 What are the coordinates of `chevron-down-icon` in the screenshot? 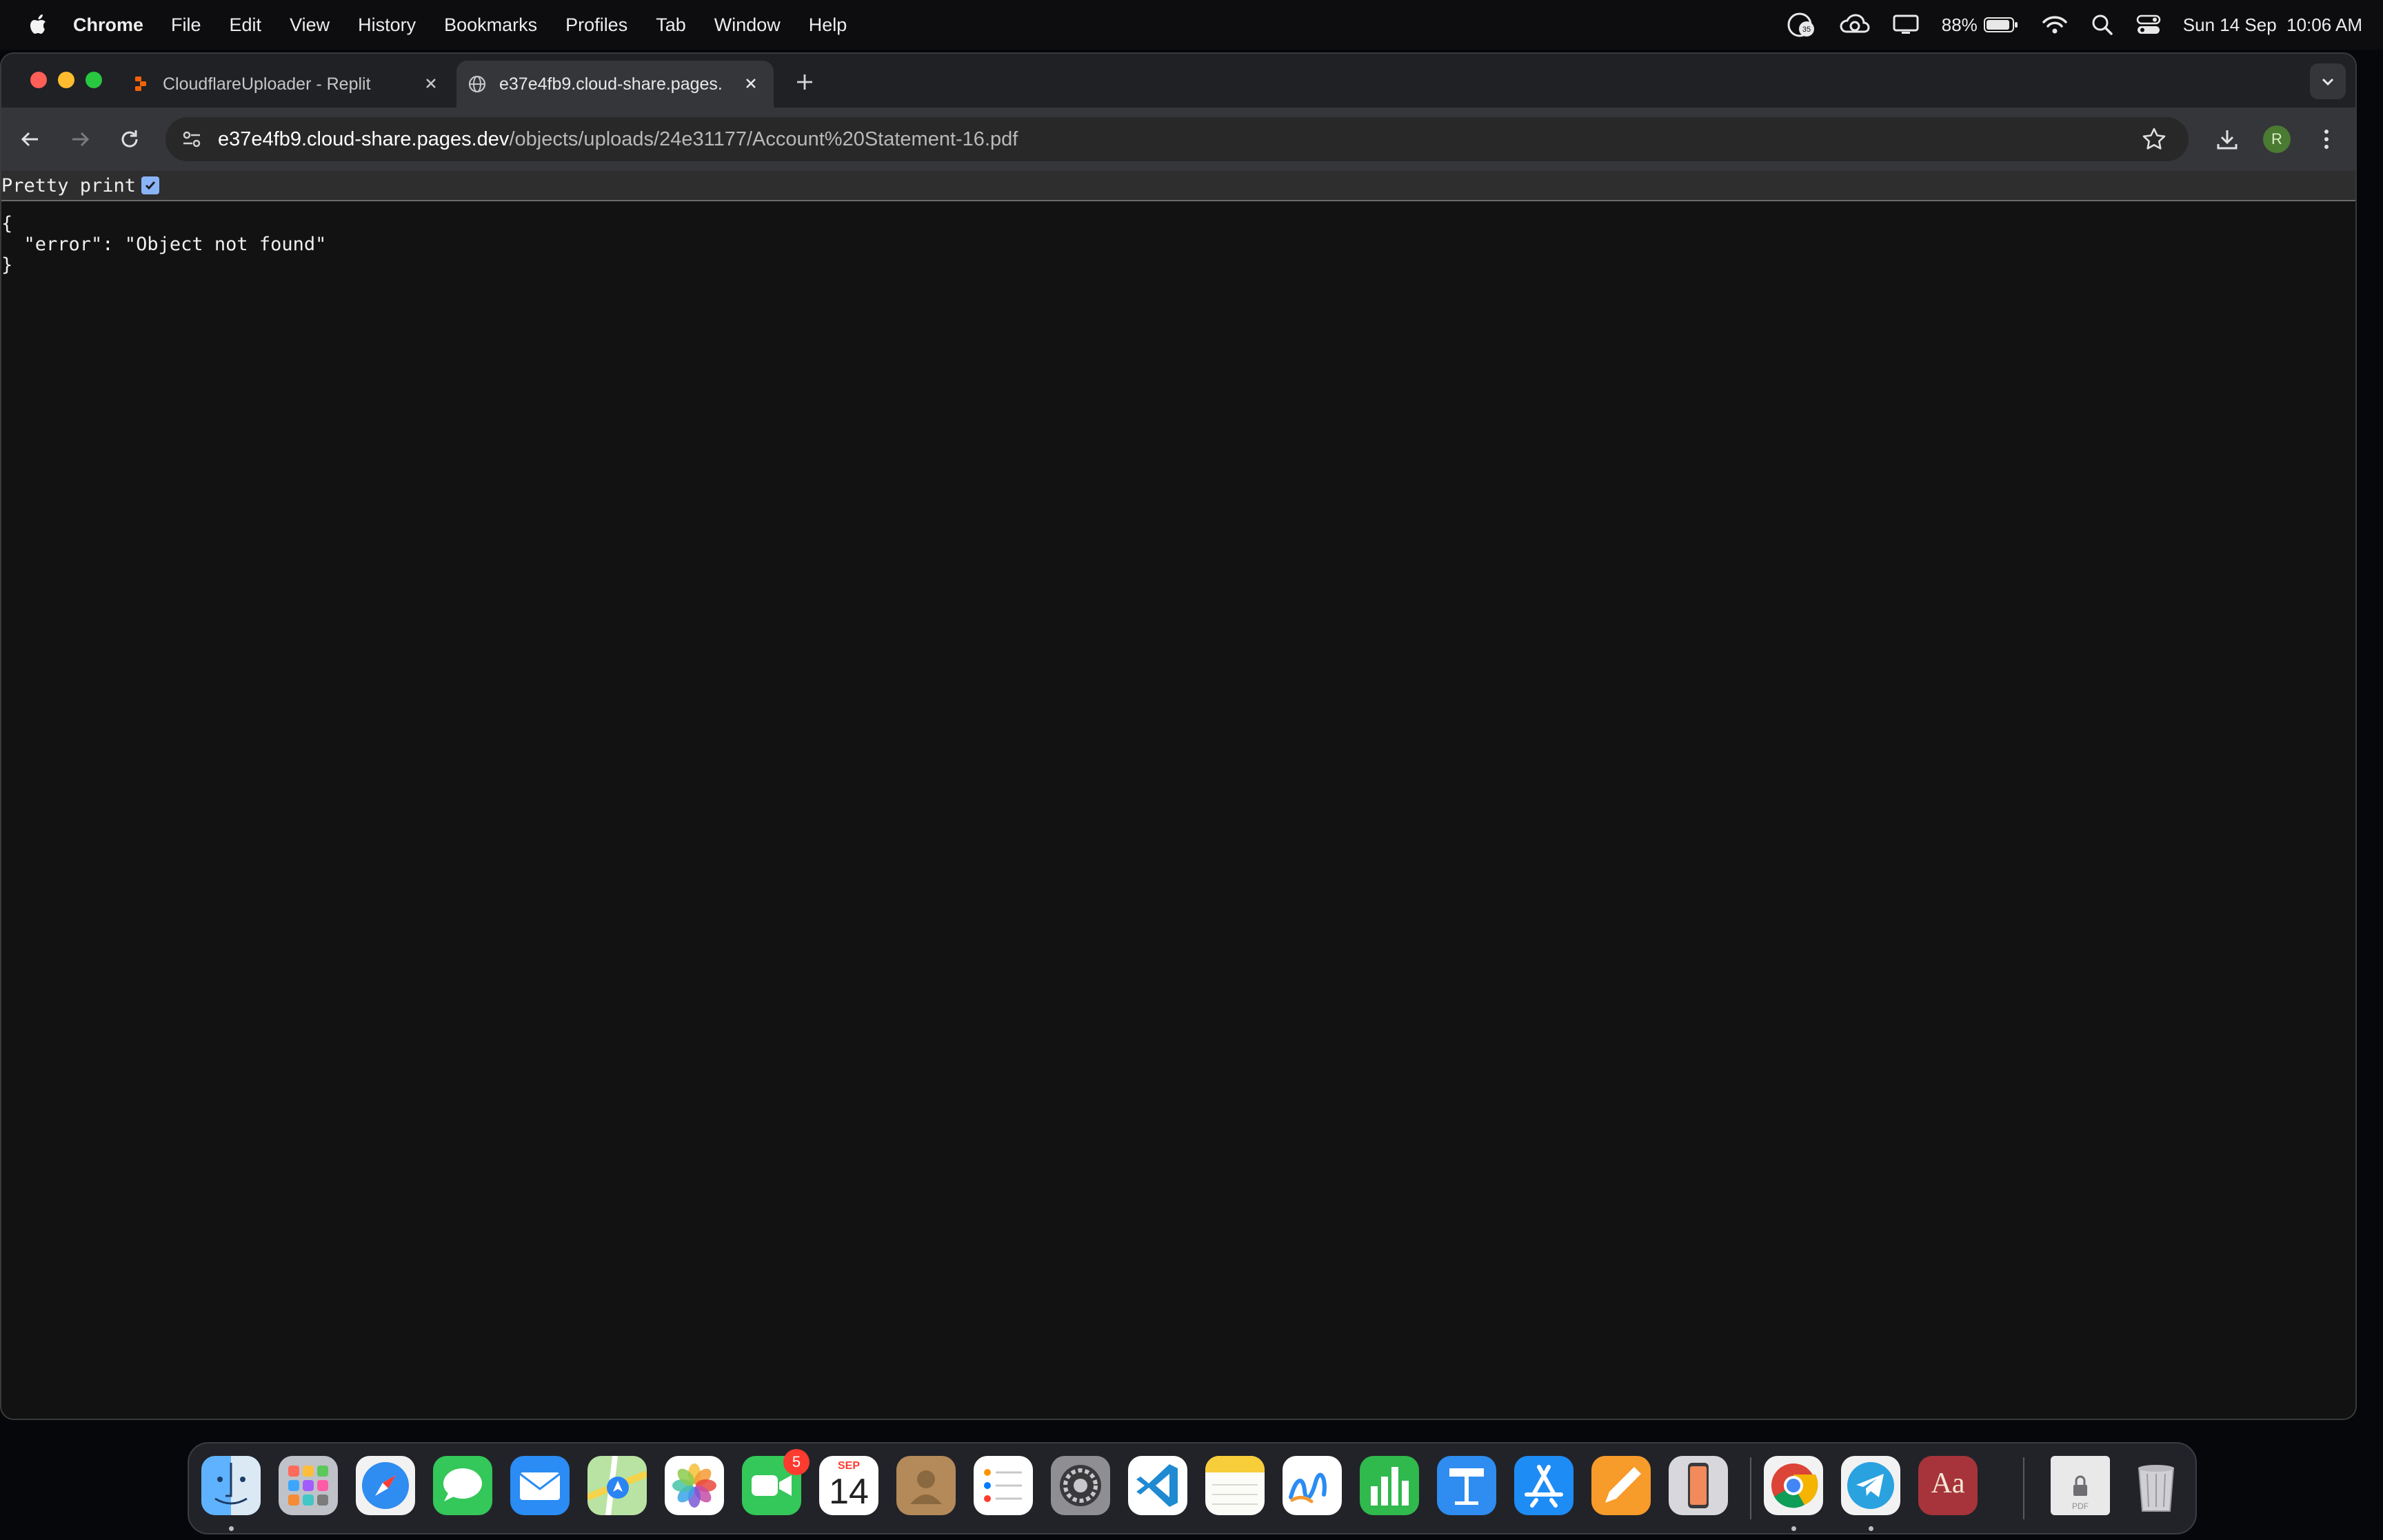 It's located at (2328, 82).